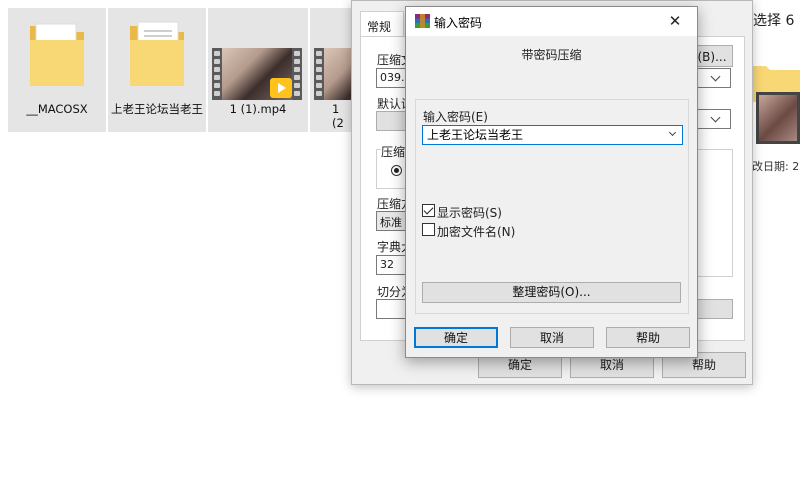 Image resolution: width=800 pixels, height=488 pixels. I want to click on format-group-label: 压缩, so click(393, 151).